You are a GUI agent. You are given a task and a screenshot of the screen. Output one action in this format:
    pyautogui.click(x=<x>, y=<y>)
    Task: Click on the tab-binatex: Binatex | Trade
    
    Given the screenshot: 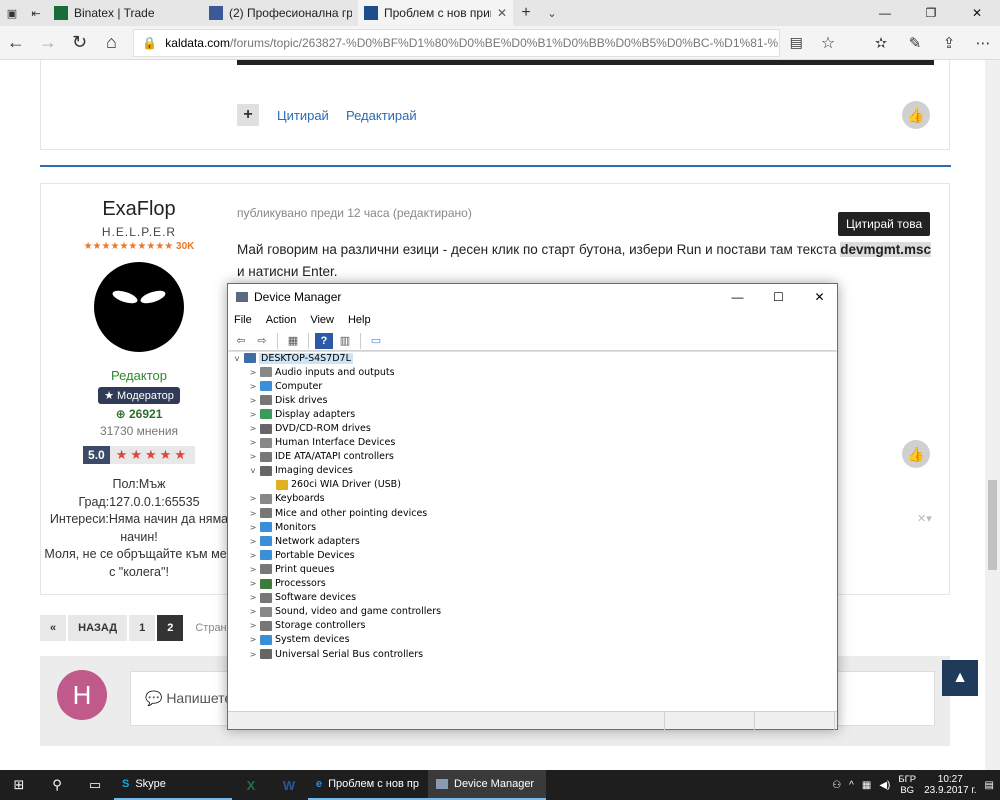 What is the action you would take?
    pyautogui.click(x=125, y=13)
    